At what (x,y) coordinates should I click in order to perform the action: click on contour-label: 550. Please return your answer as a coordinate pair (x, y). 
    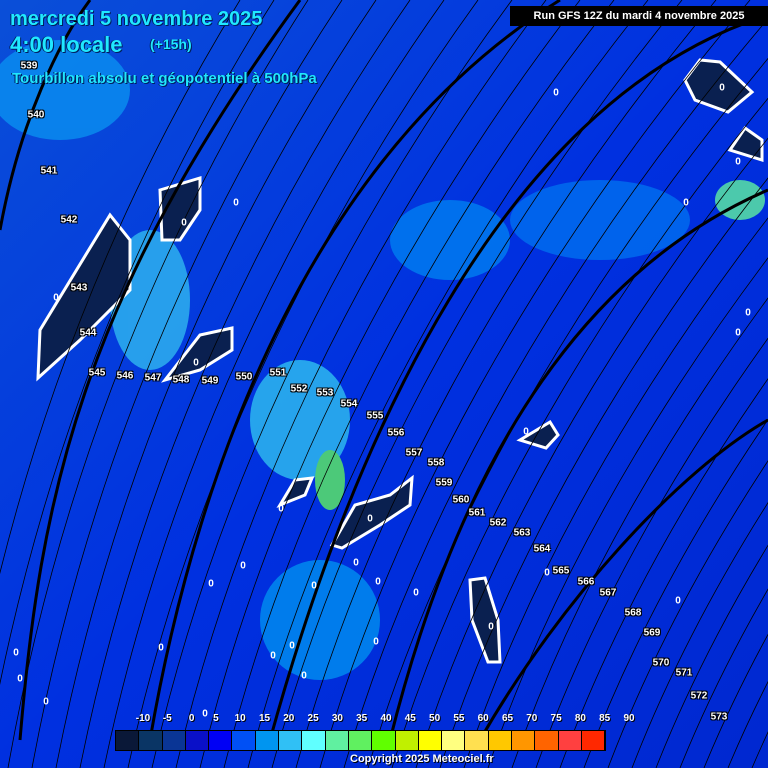
    Looking at the image, I should click on (244, 377).